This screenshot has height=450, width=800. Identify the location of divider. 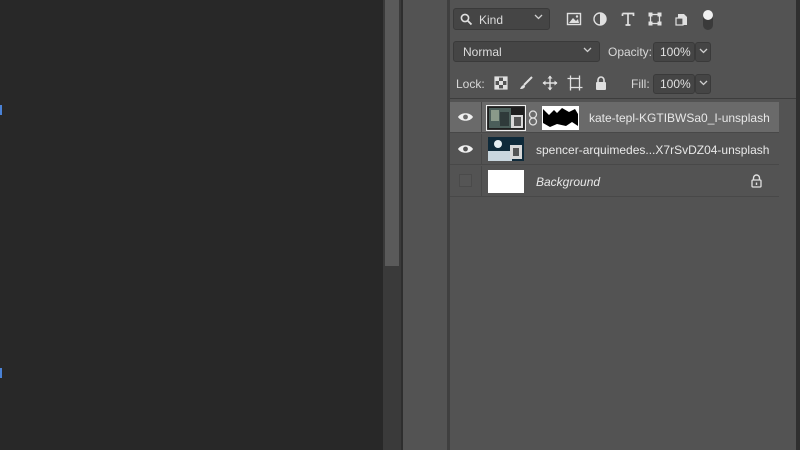
(623, 98).